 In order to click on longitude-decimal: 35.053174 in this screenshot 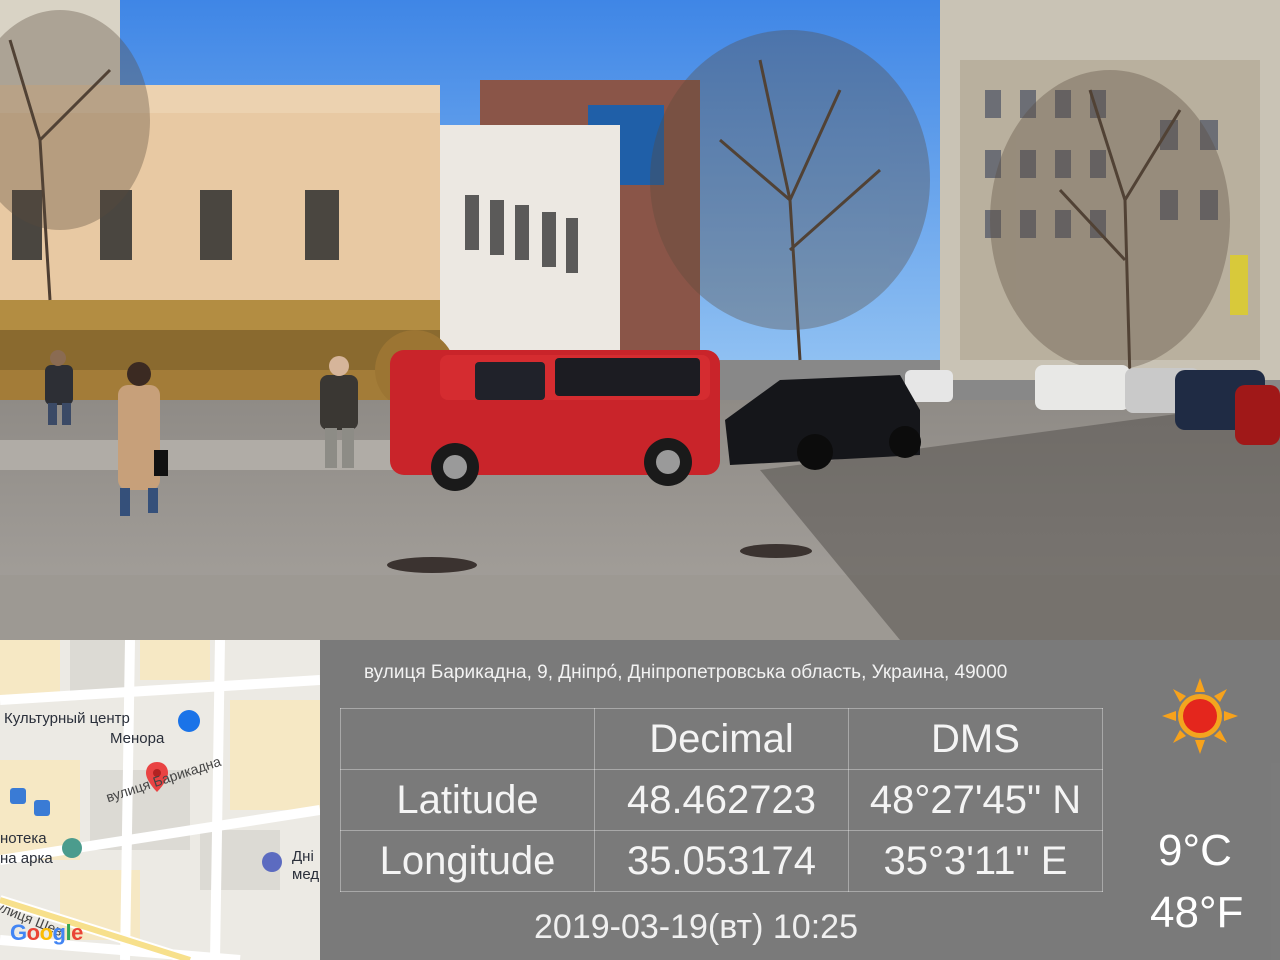, I will do `click(721, 861)`.